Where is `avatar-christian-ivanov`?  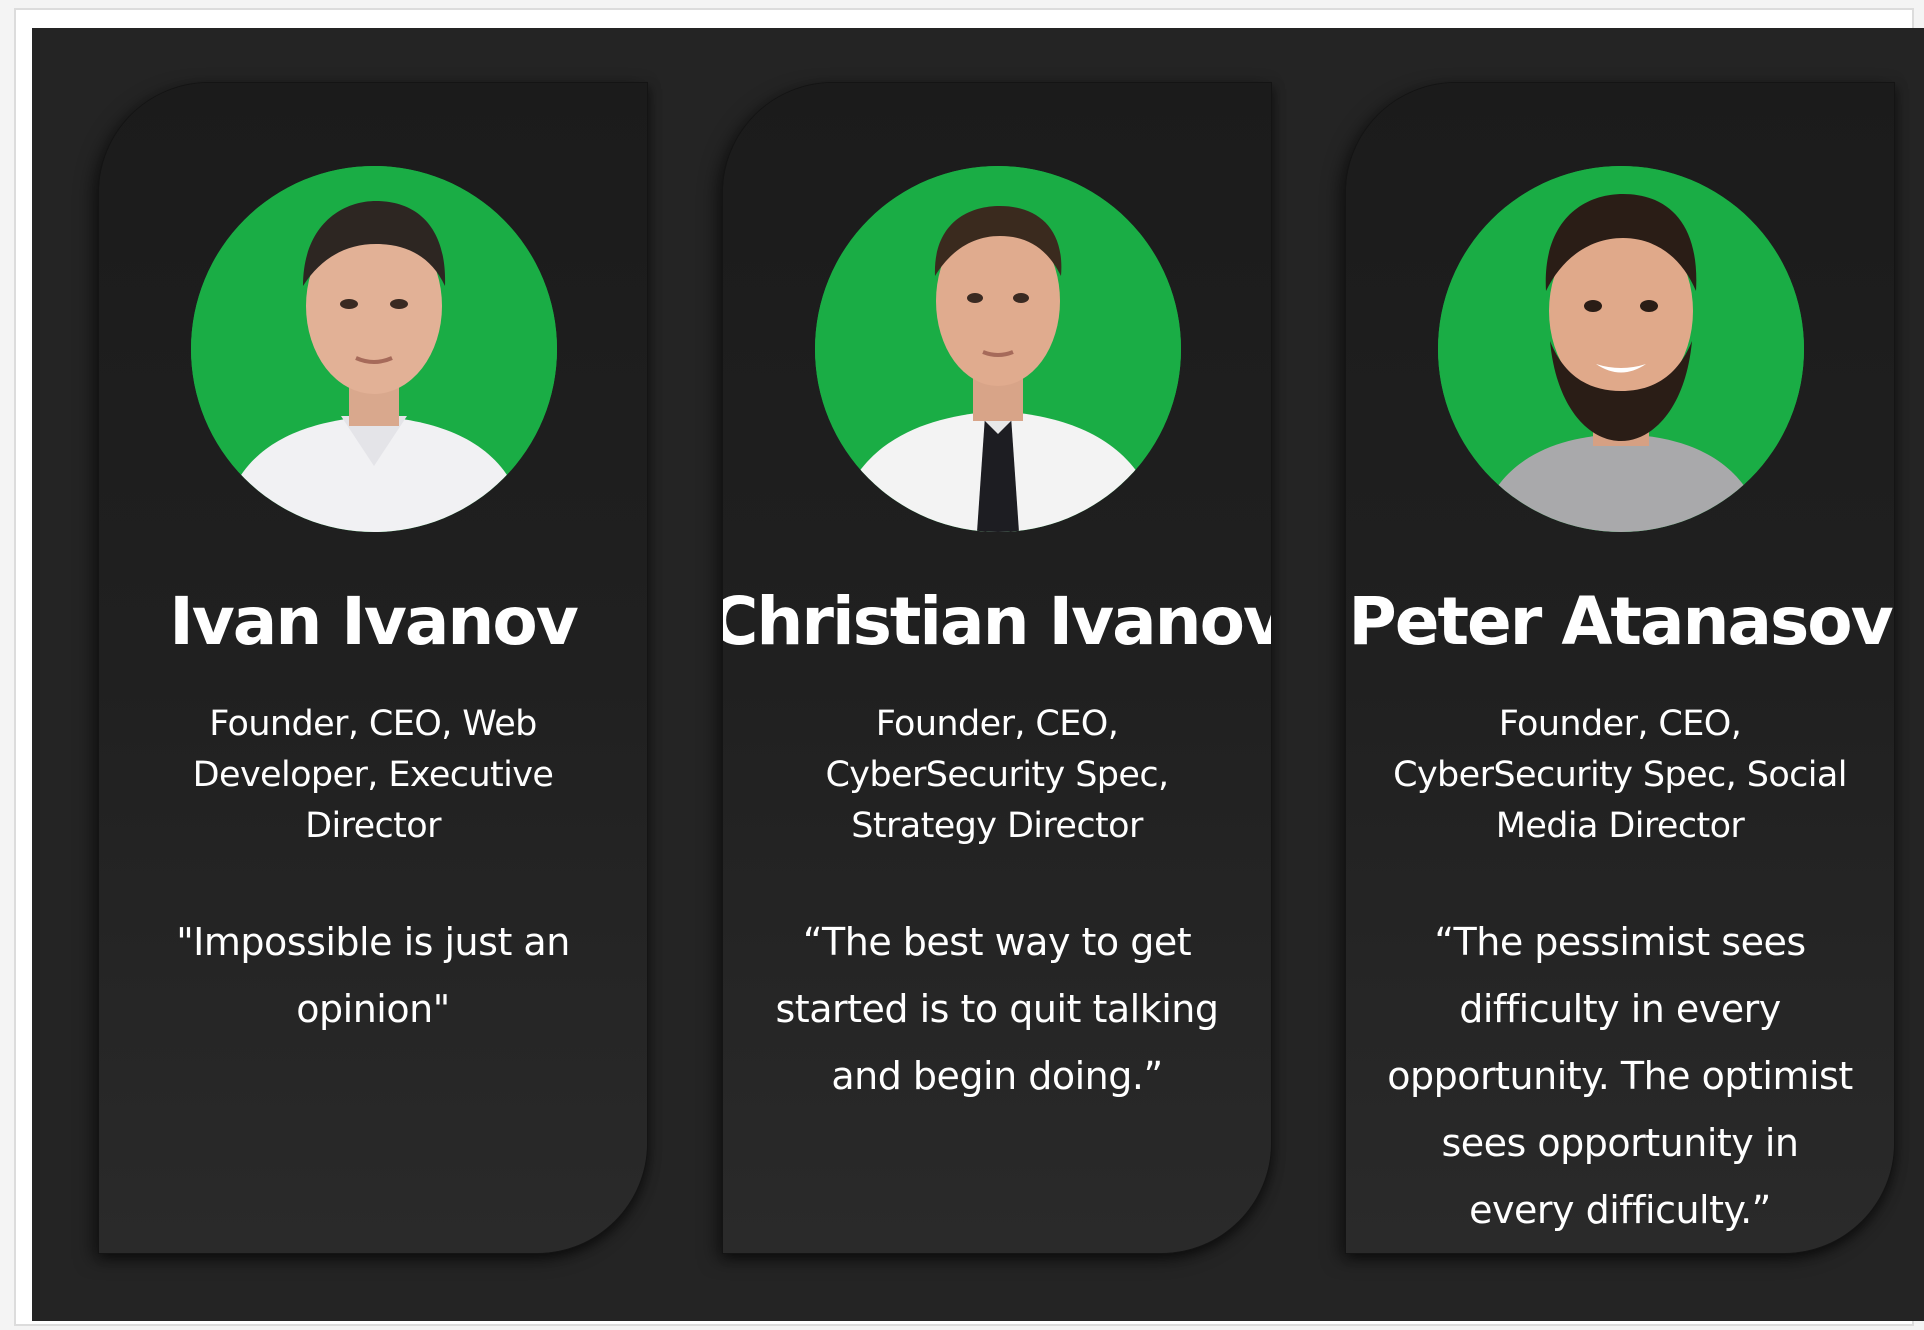 avatar-christian-ivanov is located at coordinates (998, 349).